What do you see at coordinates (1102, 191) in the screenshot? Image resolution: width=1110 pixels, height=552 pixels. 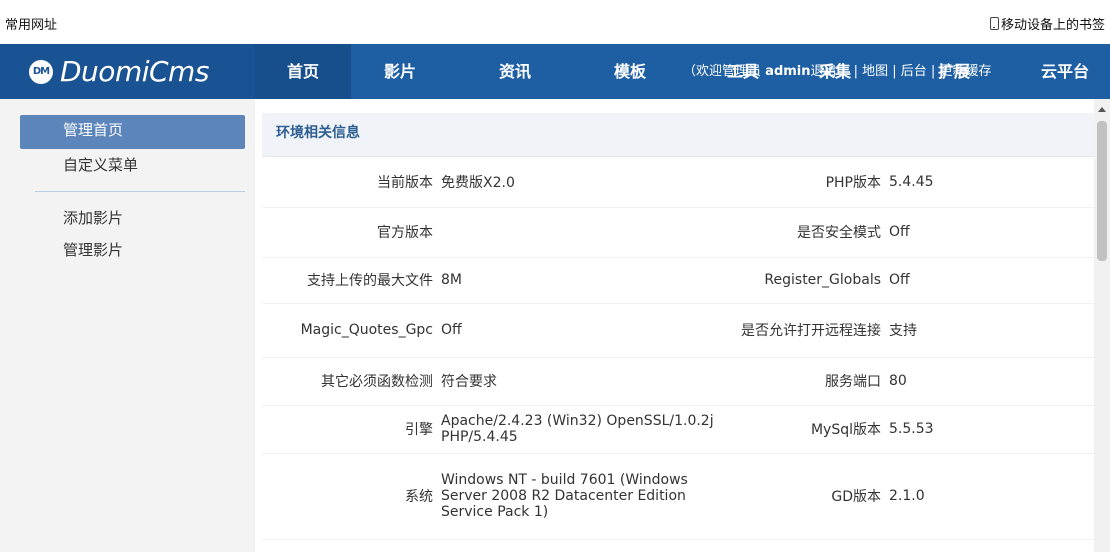 I see `scroll-thumb` at bounding box center [1102, 191].